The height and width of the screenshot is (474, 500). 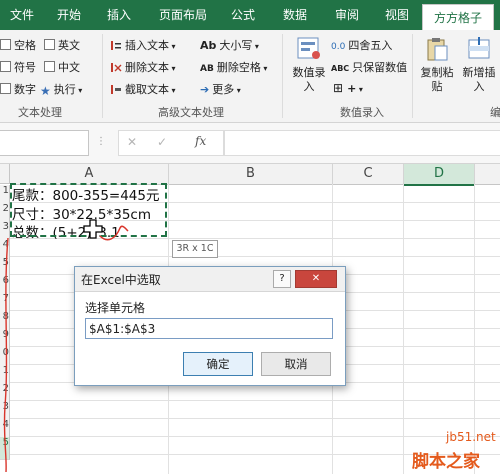 What do you see at coordinates (338, 47) in the screenshot?
I see `round-icon: 0.0` at bounding box center [338, 47].